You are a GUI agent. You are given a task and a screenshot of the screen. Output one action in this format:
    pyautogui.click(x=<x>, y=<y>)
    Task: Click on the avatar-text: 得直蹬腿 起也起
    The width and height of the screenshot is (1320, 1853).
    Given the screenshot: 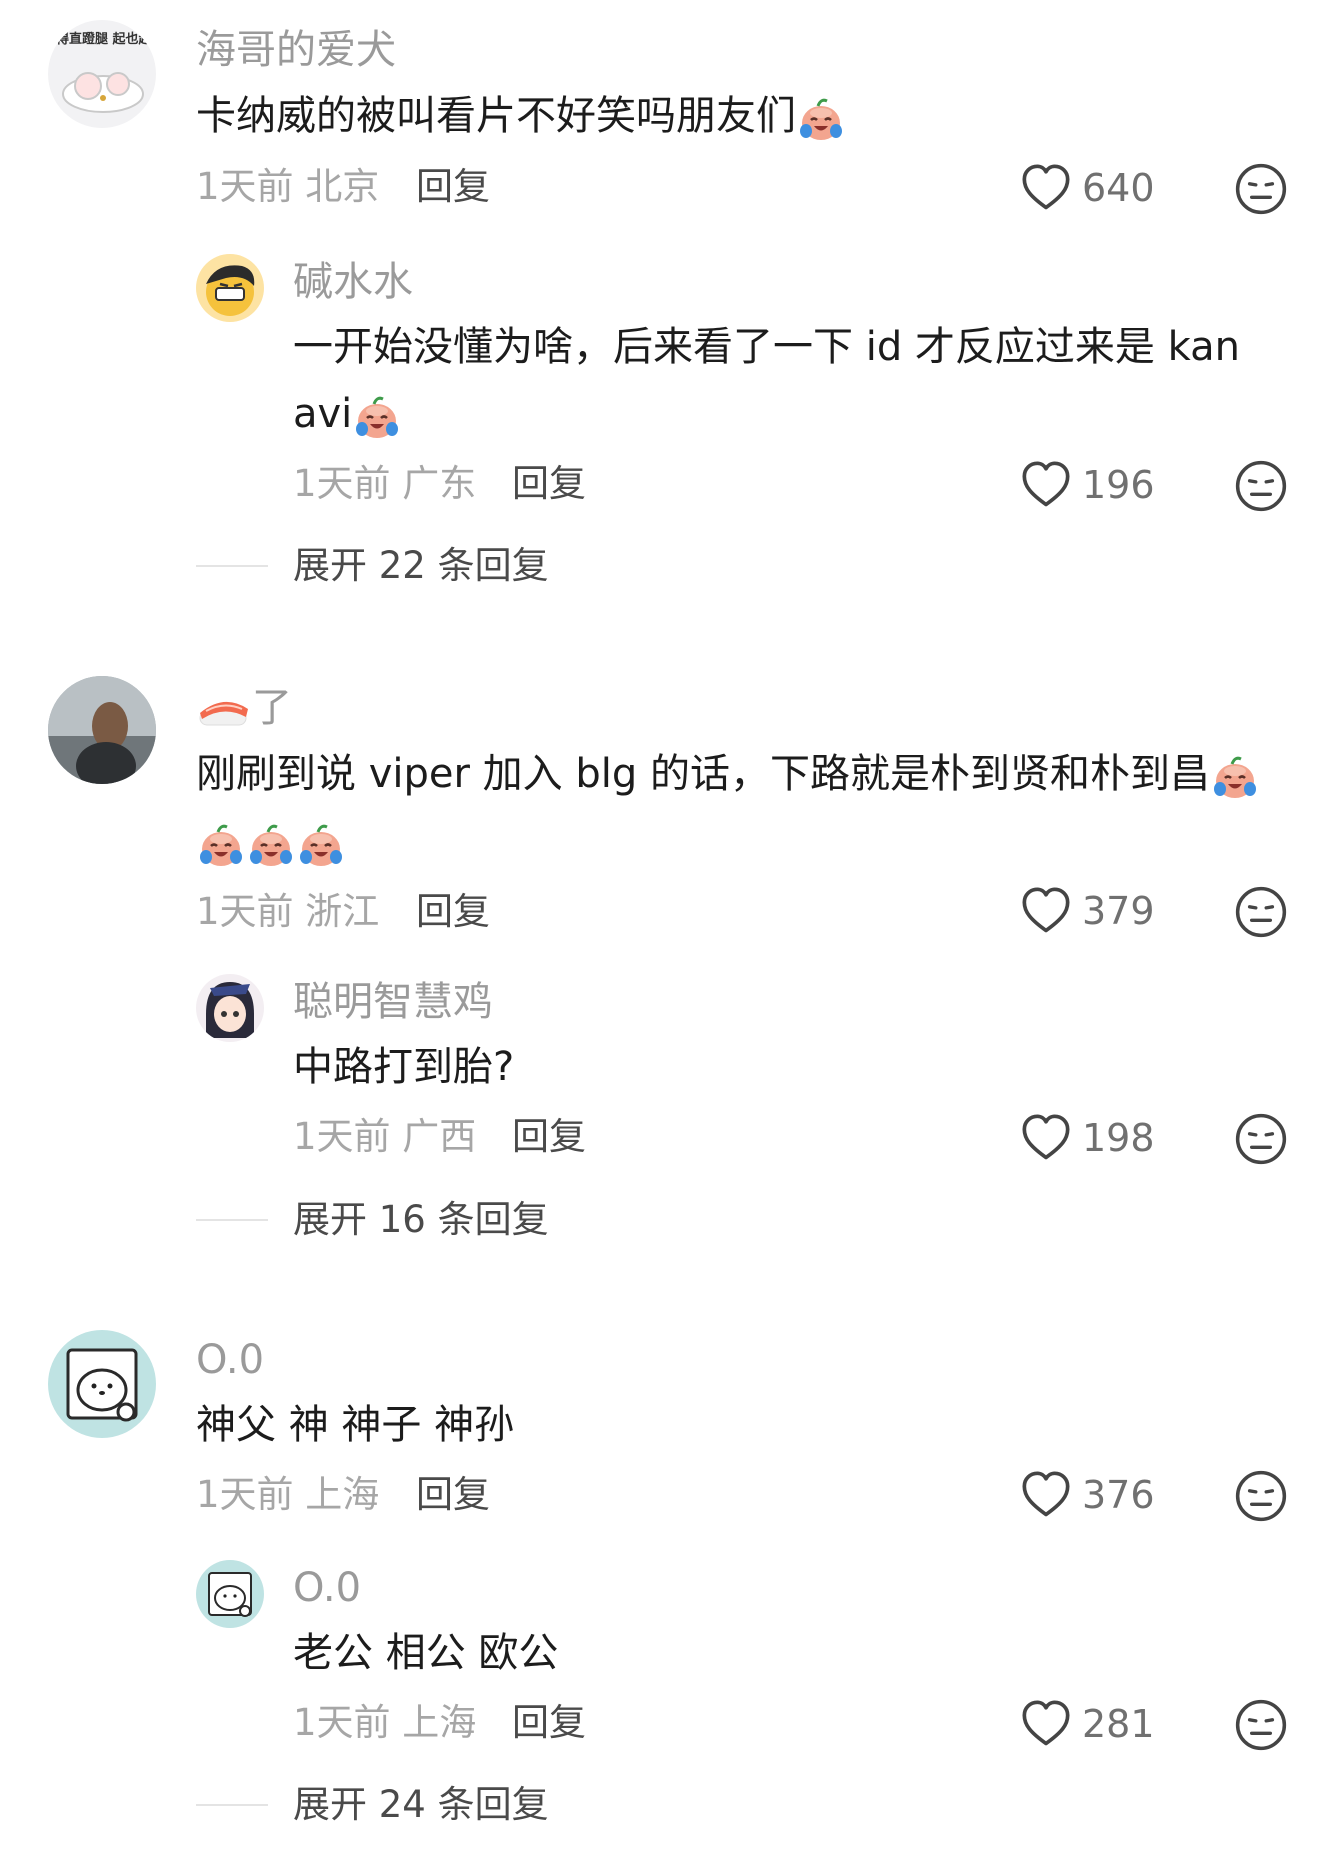 What is the action you would take?
    pyautogui.click(x=102, y=39)
    